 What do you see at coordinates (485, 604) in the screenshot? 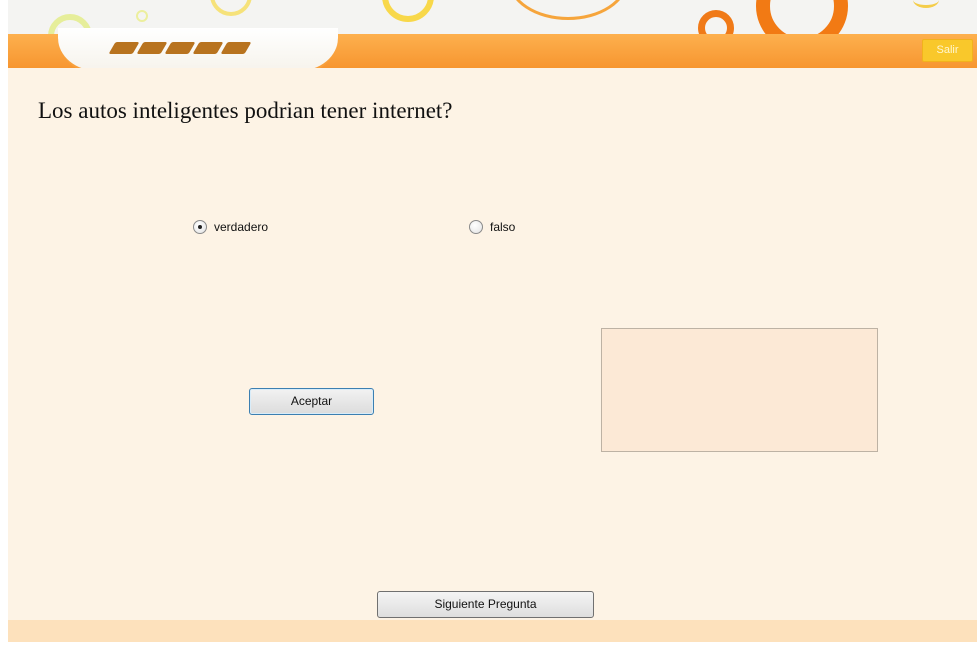
I see `next-question-button: Siguiente Pregunta` at bounding box center [485, 604].